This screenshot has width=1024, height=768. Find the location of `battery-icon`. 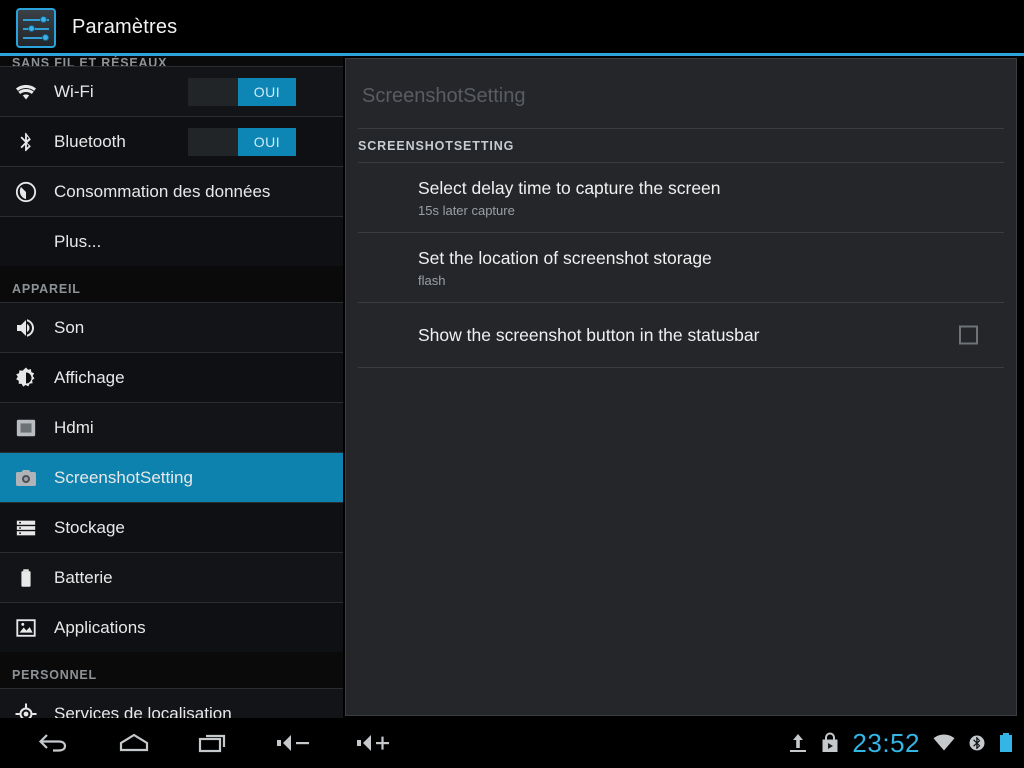

battery-icon is located at coordinates (26, 578).